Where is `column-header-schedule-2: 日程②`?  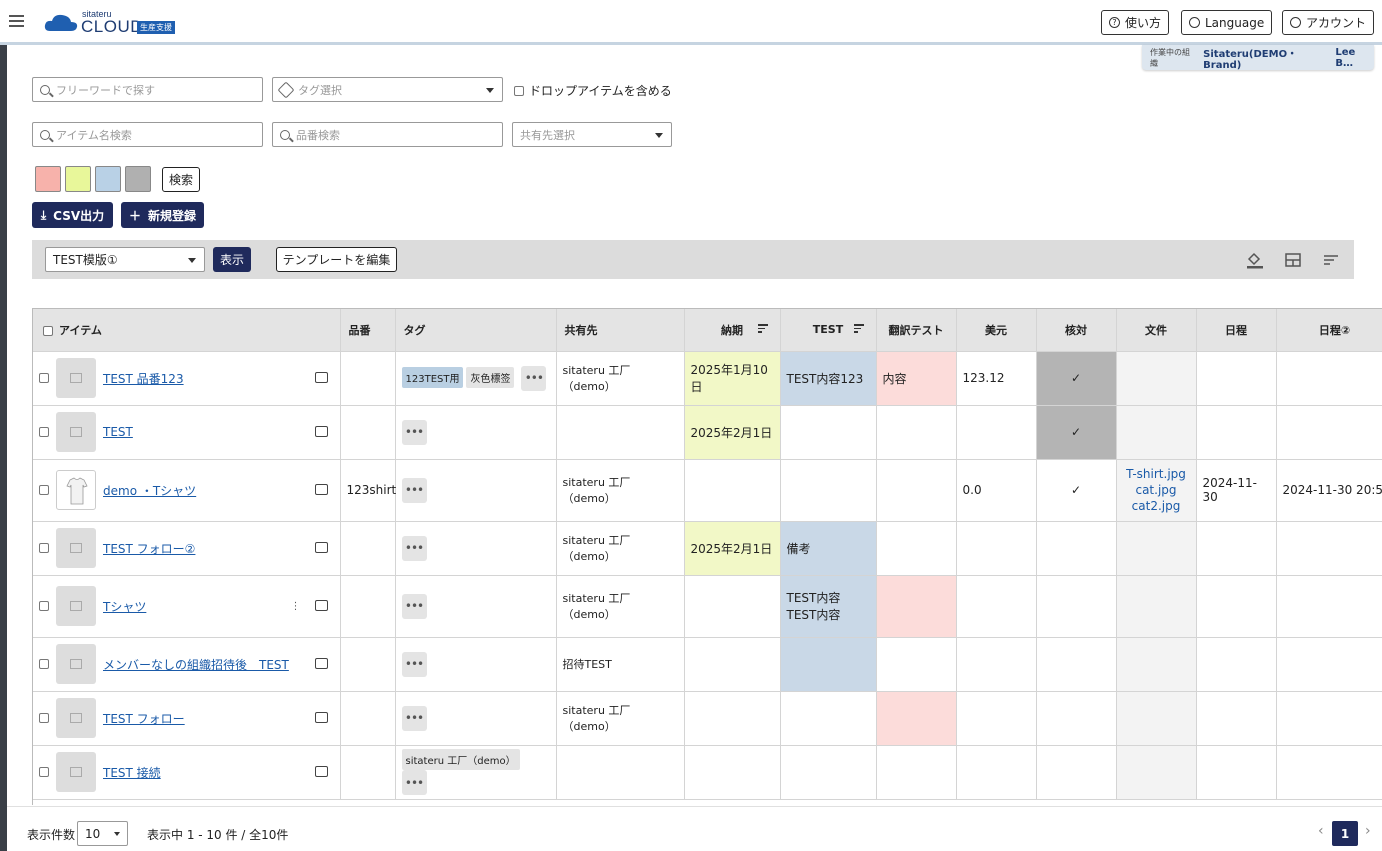 column-header-schedule-2: 日程② is located at coordinates (1329, 330).